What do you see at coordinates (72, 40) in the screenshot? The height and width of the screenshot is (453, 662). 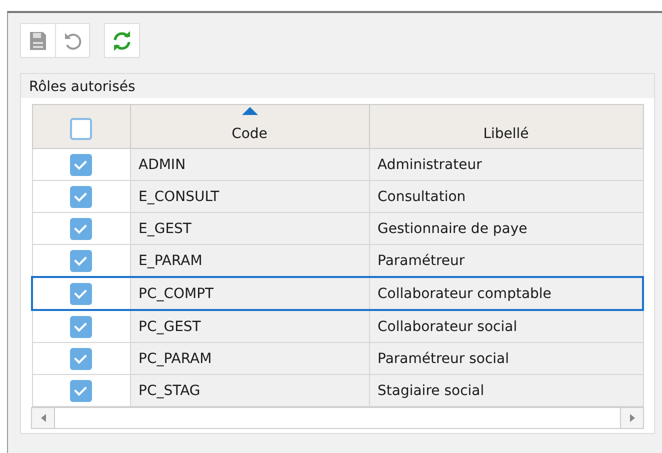 I see `undo-icon` at bounding box center [72, 40].